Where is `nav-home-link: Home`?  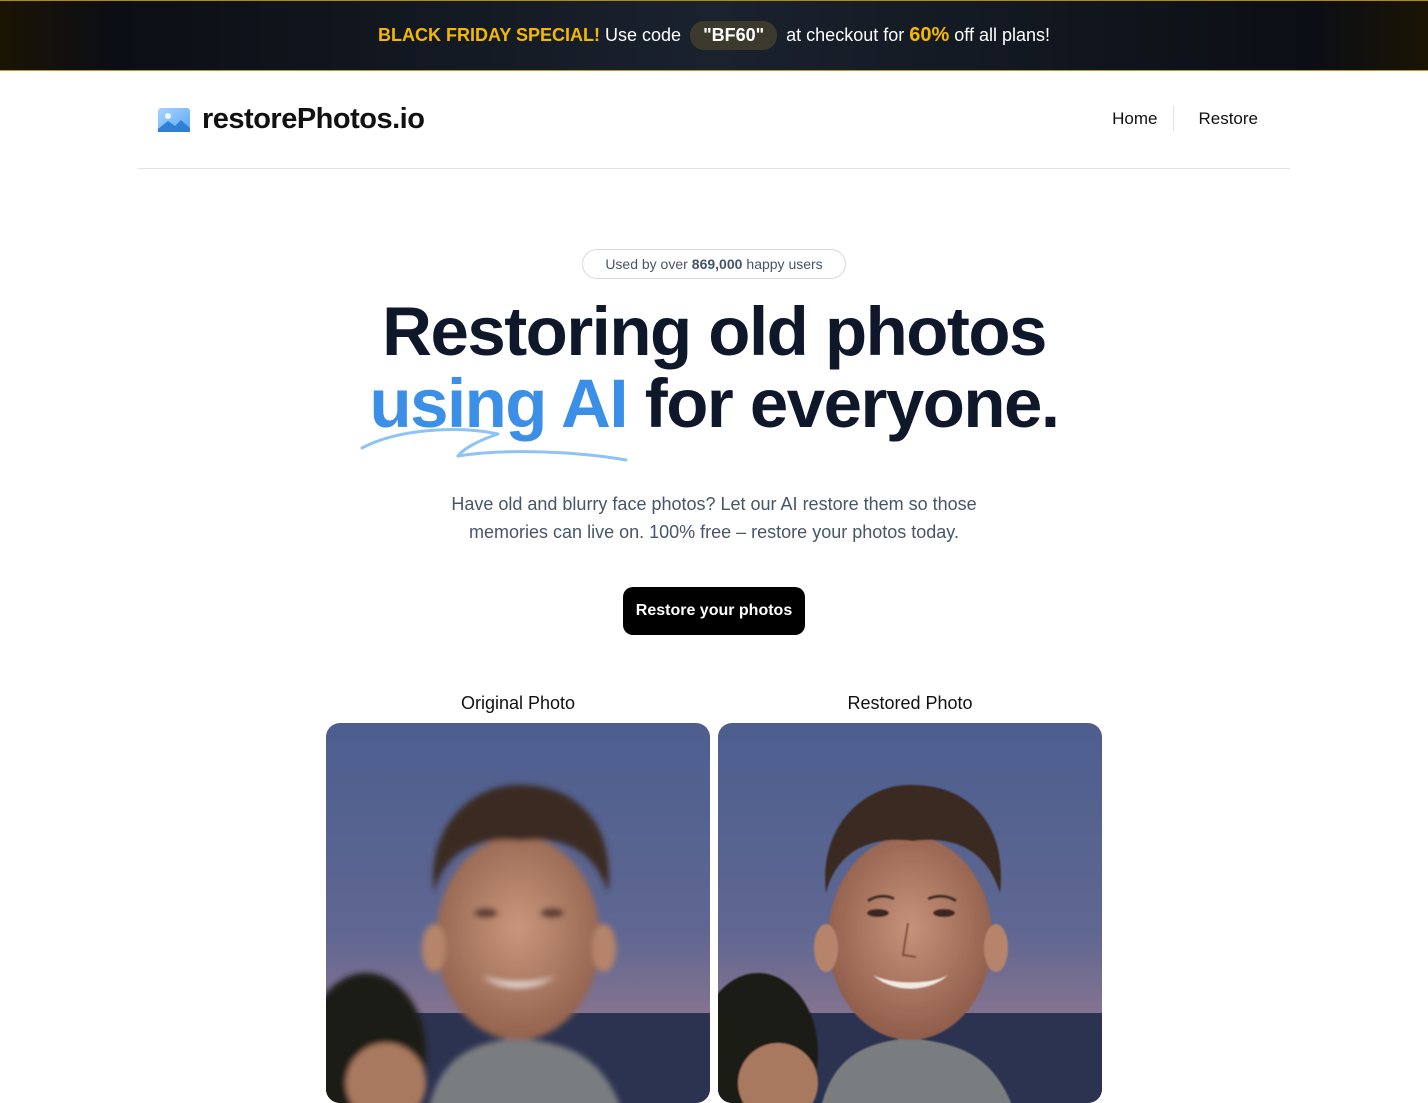 nav-home-link: Home is located at coordinates (1134, 119).